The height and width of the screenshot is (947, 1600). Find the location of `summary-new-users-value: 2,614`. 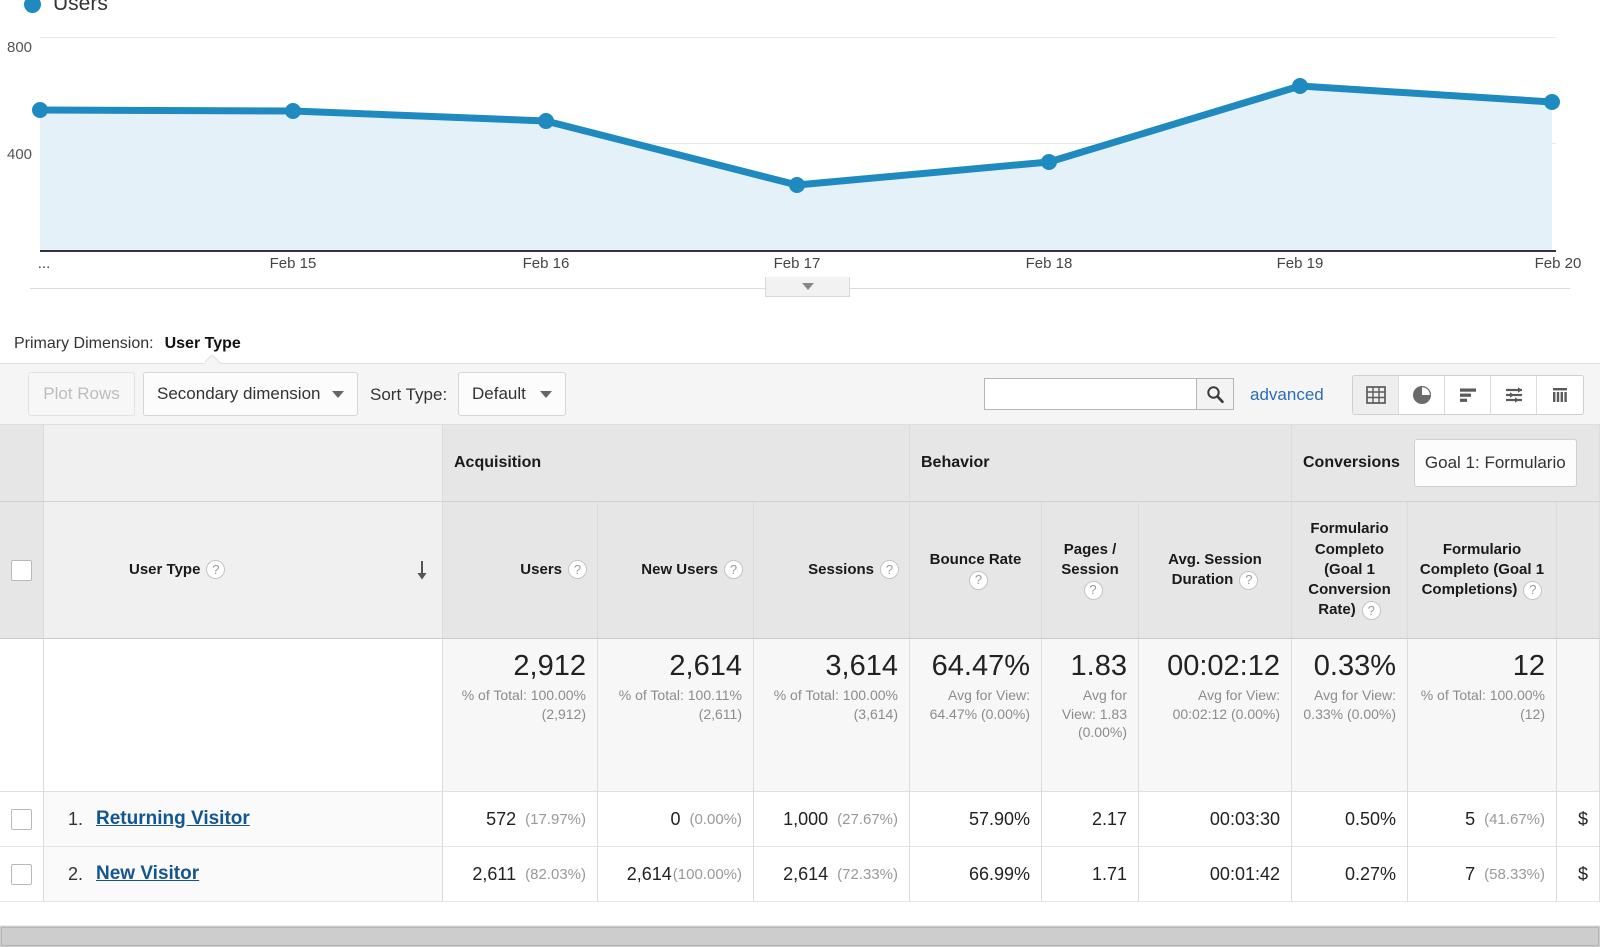

summary-new-users-value: 2,614 is located at coordinates (705, 666).